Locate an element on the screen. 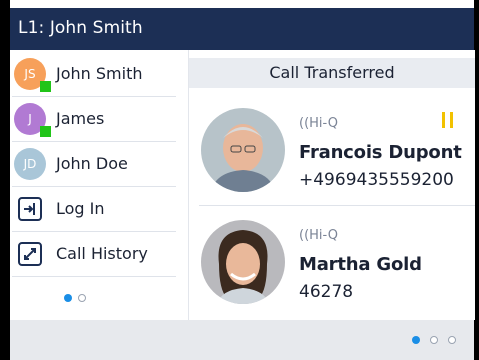 This screenshot has width=479, height=360. caller-name: Martha Gold is located at coordinates (360, 264).